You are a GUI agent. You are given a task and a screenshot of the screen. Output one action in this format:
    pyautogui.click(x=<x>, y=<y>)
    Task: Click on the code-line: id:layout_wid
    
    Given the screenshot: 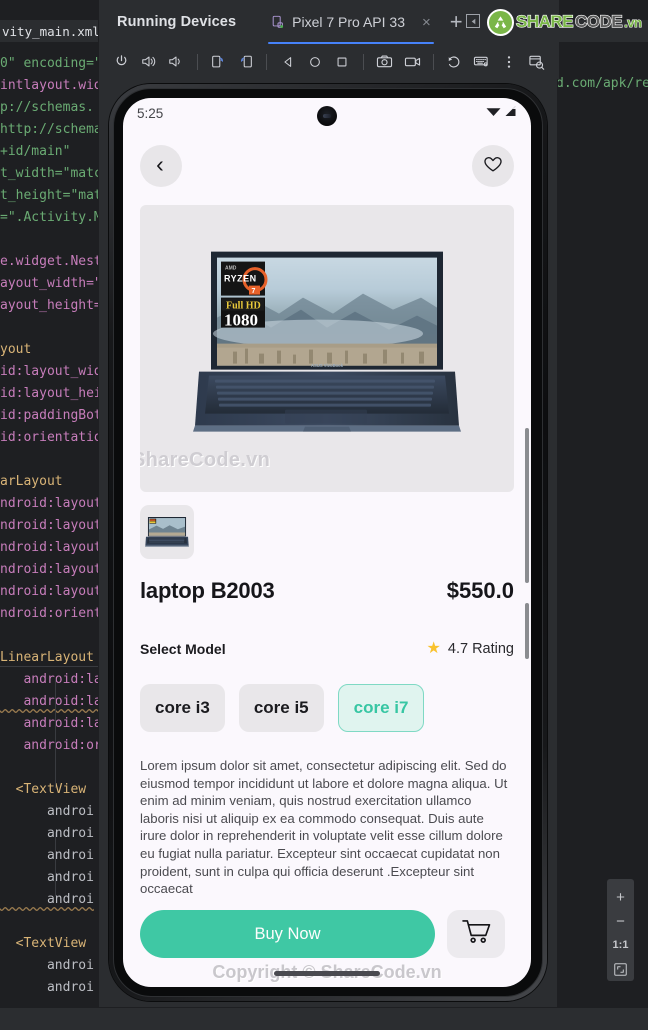 What is the action you would take?
    pyautogui.click(x=50, y=371)
    